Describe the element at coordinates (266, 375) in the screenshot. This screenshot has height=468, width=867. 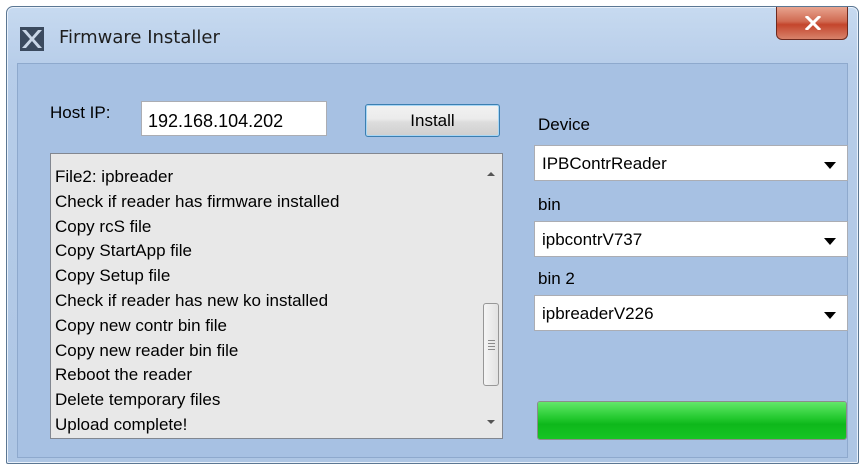
I see `log-line: Reboot the reader` at that location.